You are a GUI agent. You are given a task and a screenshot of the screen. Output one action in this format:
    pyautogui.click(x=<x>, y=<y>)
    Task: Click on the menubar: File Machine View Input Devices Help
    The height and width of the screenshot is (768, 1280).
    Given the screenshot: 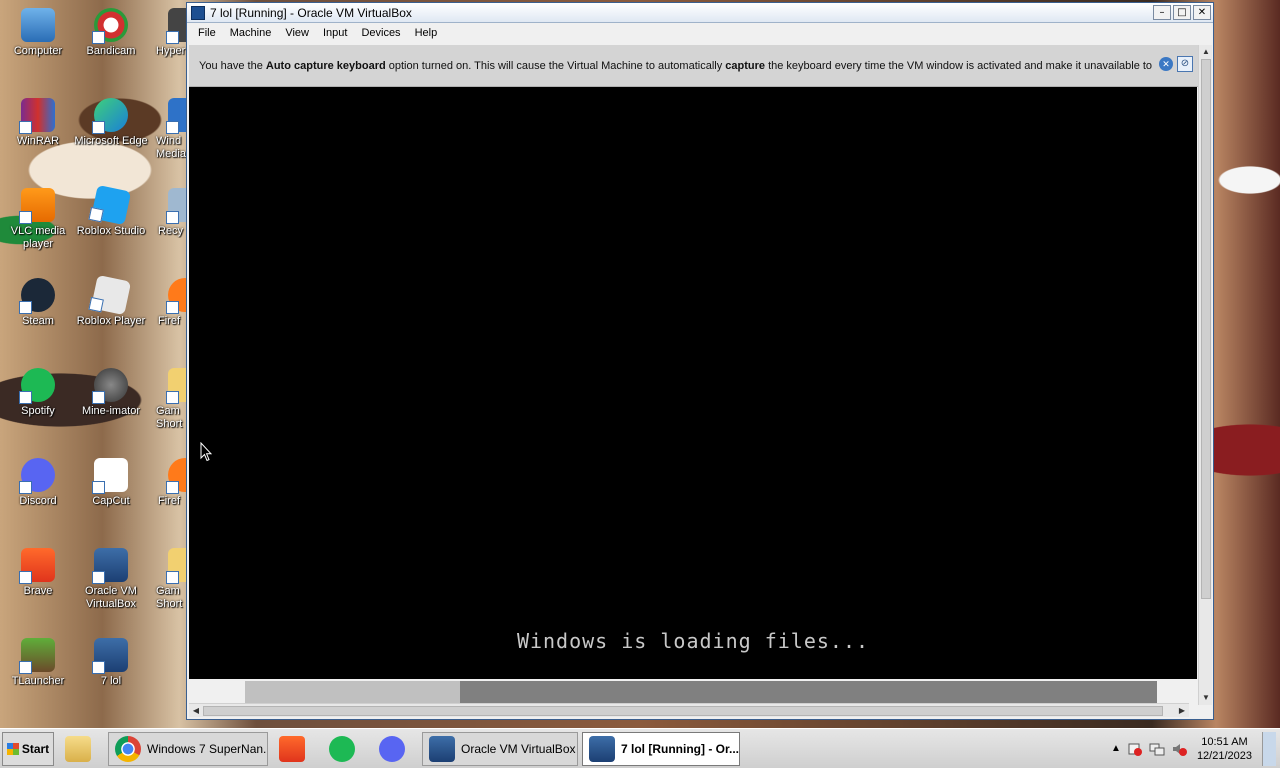 What is the action you would take?
    pyautogui.click(x=700, y=33)
    